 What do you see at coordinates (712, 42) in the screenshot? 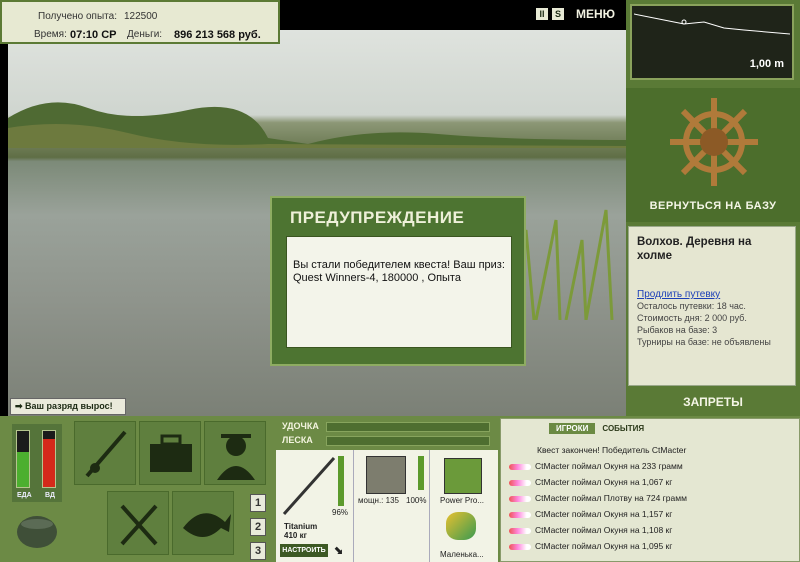
I see `depth-graph: 1,00 m` at bounding box center [712, 42].